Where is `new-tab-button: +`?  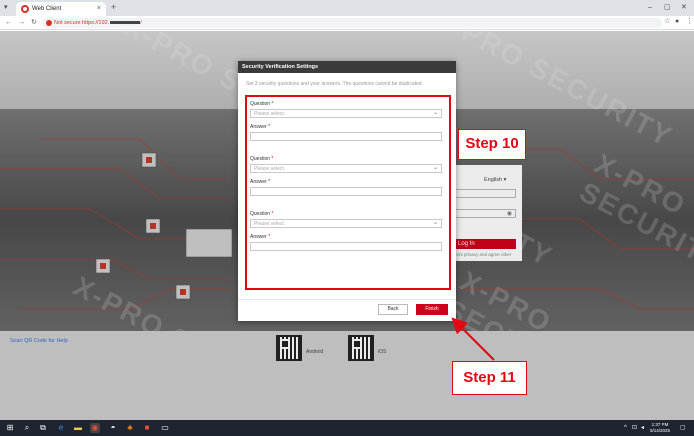
new-tab-button: + is located at coordinates (113, 7).